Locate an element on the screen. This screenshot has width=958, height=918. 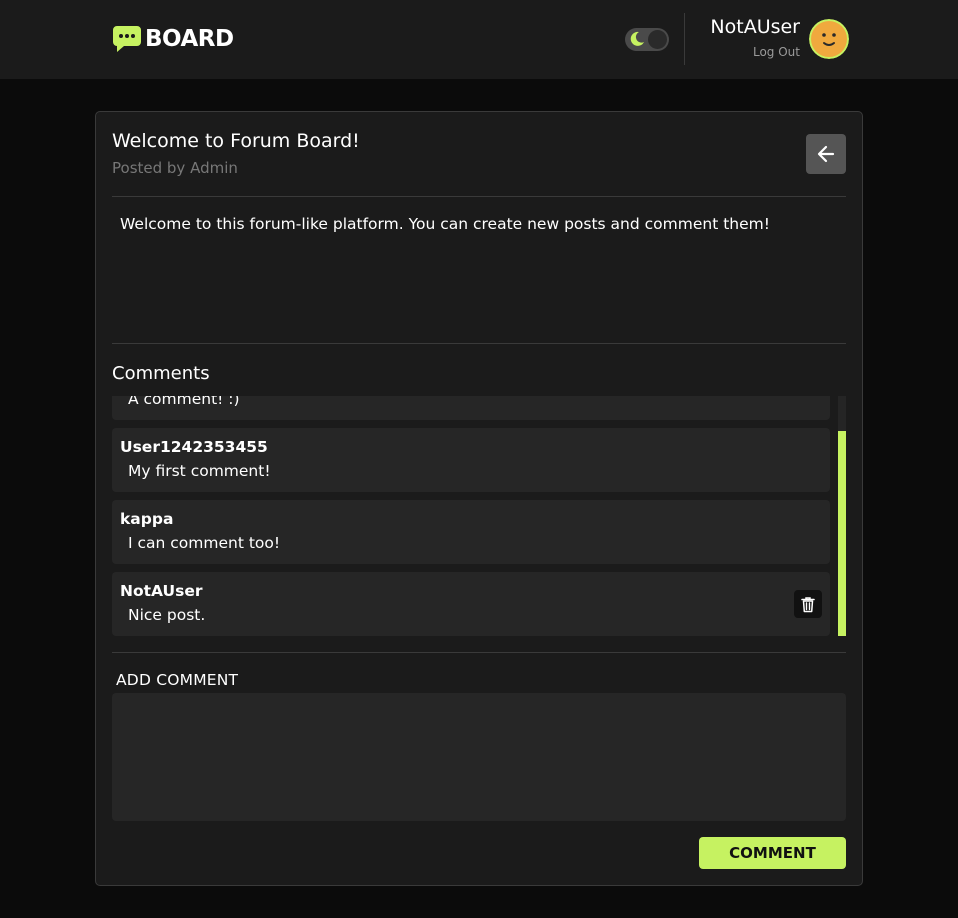
comment-input is located at coordinates (479, 757).